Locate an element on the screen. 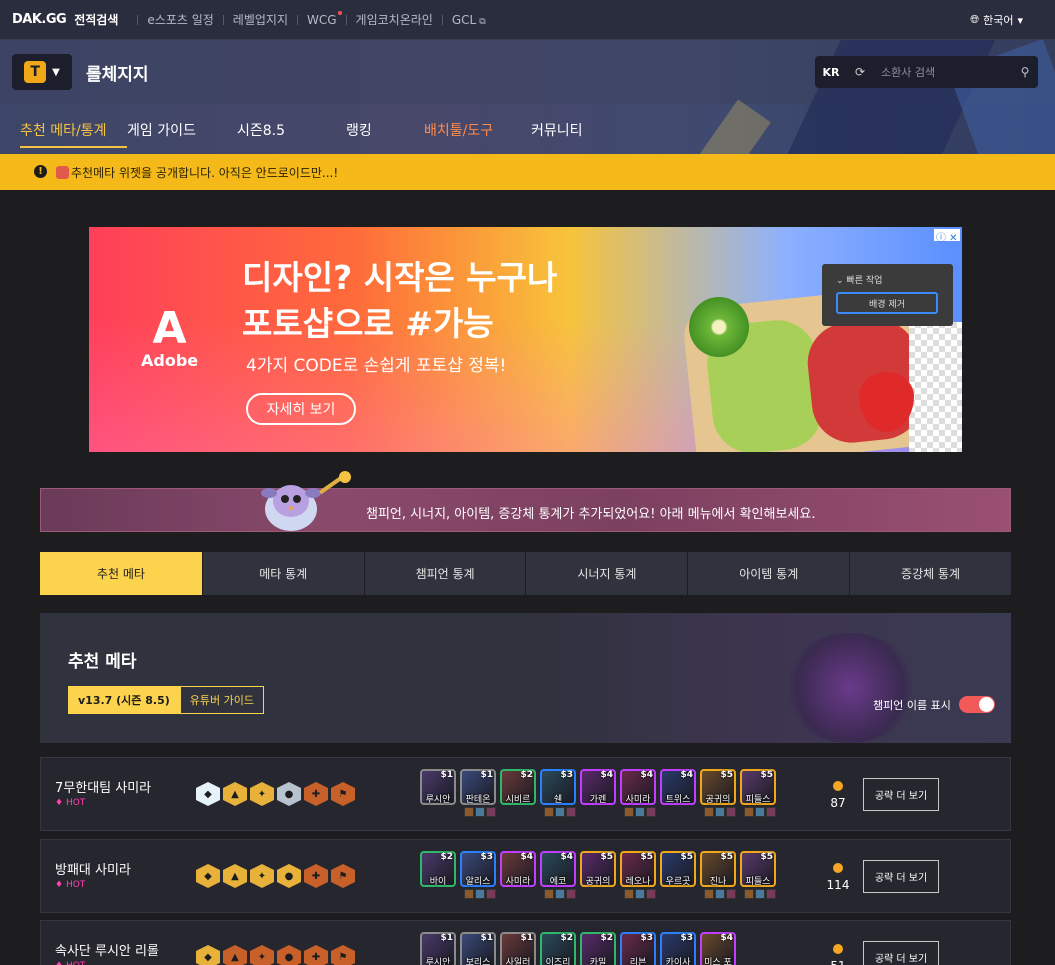 This screenshot has width=1055, height=965. champion-icon: $3 알리스 is located at coordinates (478, 875).